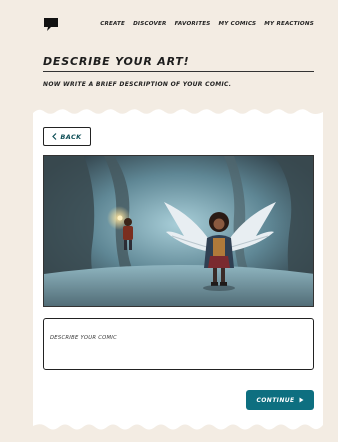  I want to click on description-textarea: DESCRIBE YOUR COMIC, so click(178, 344).